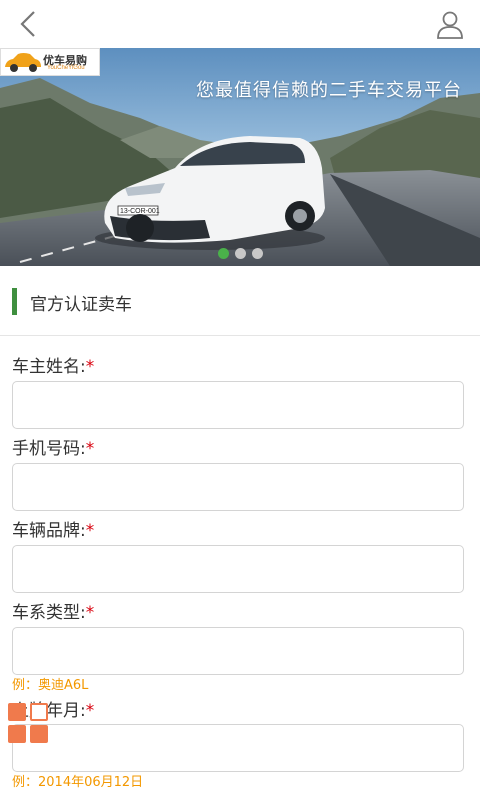 The width and height of the screenshot is (480, 800). What do you see at coordinates (81, 305) in the screenshot?
I see `section-title: 官方认证卖车` at bounding box center [81, 305].